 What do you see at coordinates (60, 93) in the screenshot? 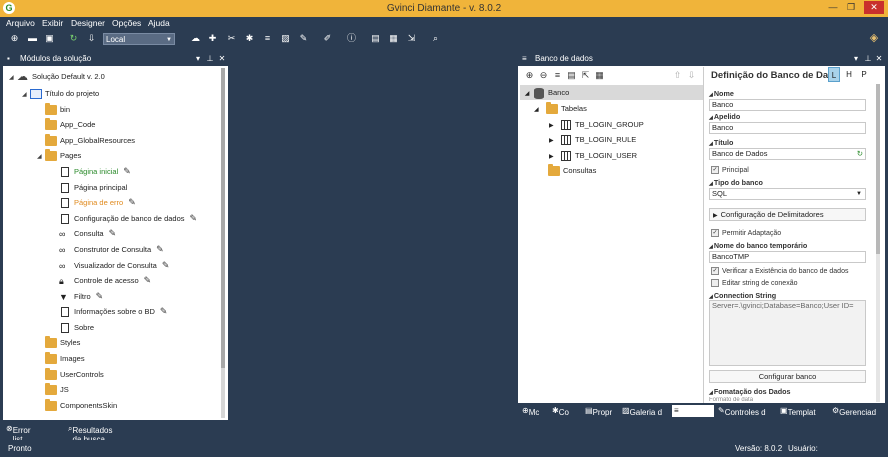
I see `tree-item-project: ◢ Título do projeto` at bounding box center [60, 93].